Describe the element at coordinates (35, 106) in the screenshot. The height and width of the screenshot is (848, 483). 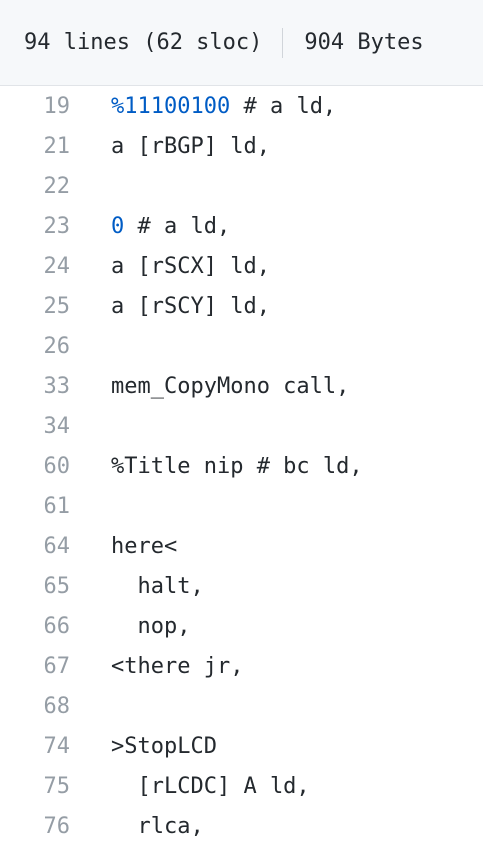
I see `line-number: 19` at that location.